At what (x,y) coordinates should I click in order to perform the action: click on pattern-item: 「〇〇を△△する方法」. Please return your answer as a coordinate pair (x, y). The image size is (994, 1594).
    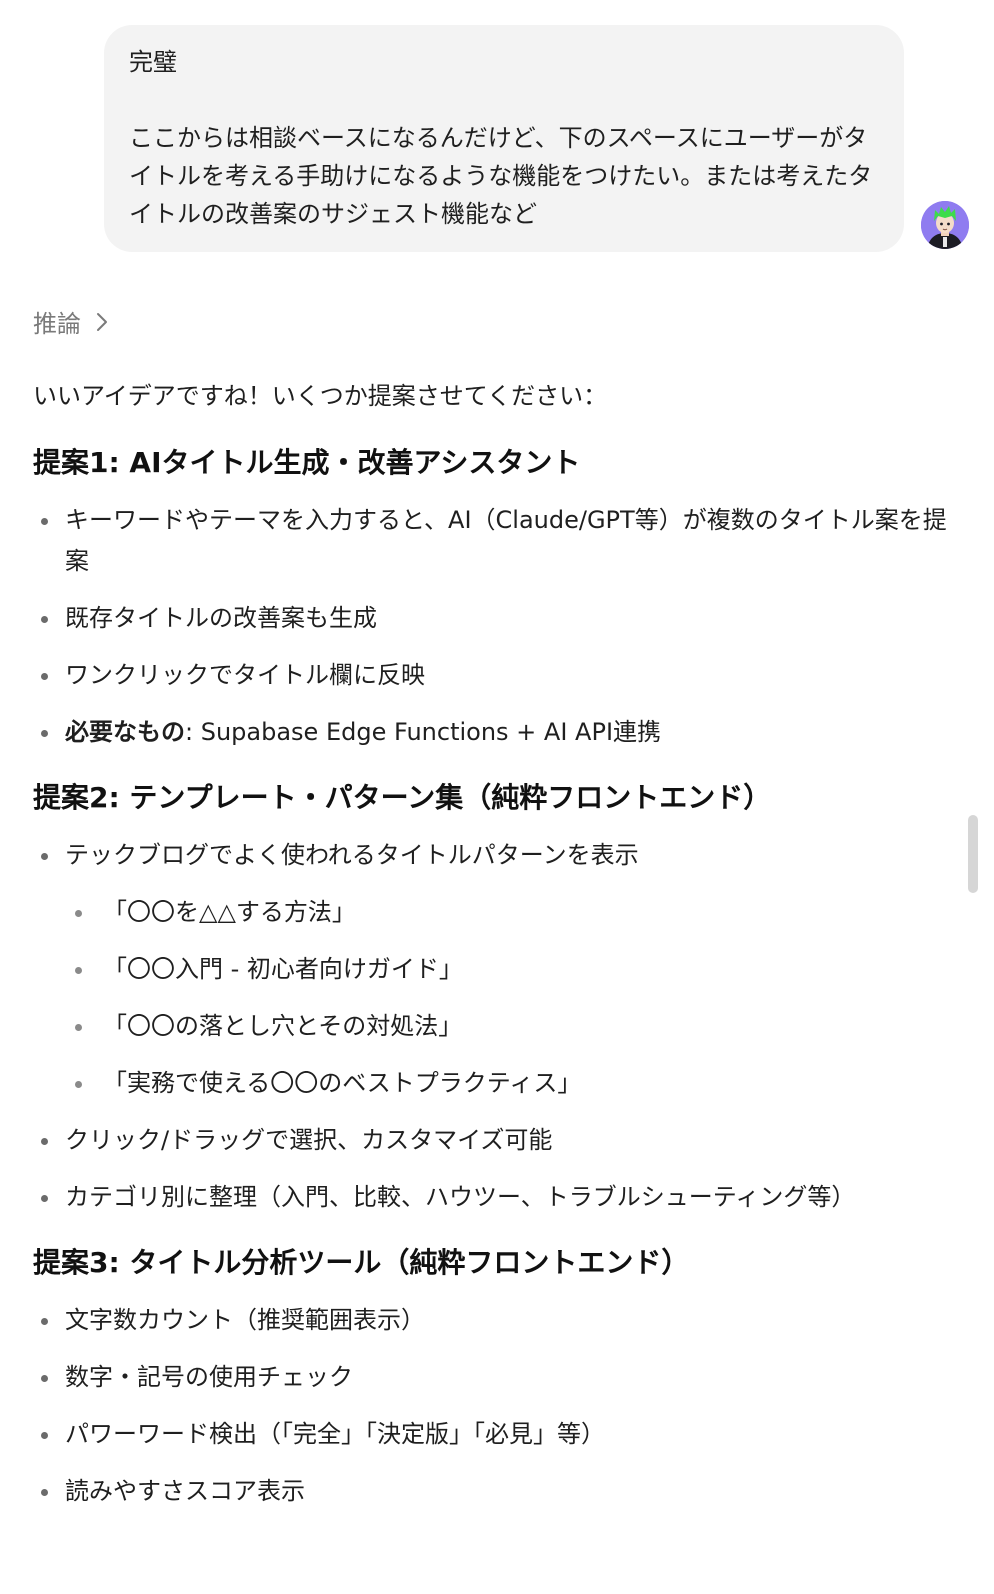
    Looking at the image, I should click on (509, 912).